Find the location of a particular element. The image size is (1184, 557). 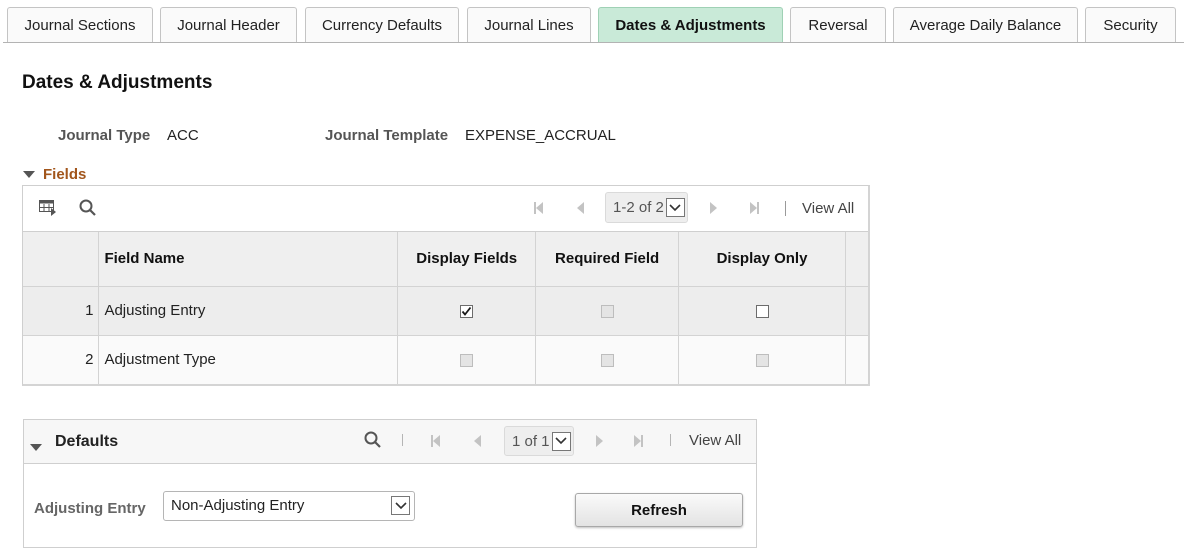

row-number: 1 is located at coordinates (61, 311).